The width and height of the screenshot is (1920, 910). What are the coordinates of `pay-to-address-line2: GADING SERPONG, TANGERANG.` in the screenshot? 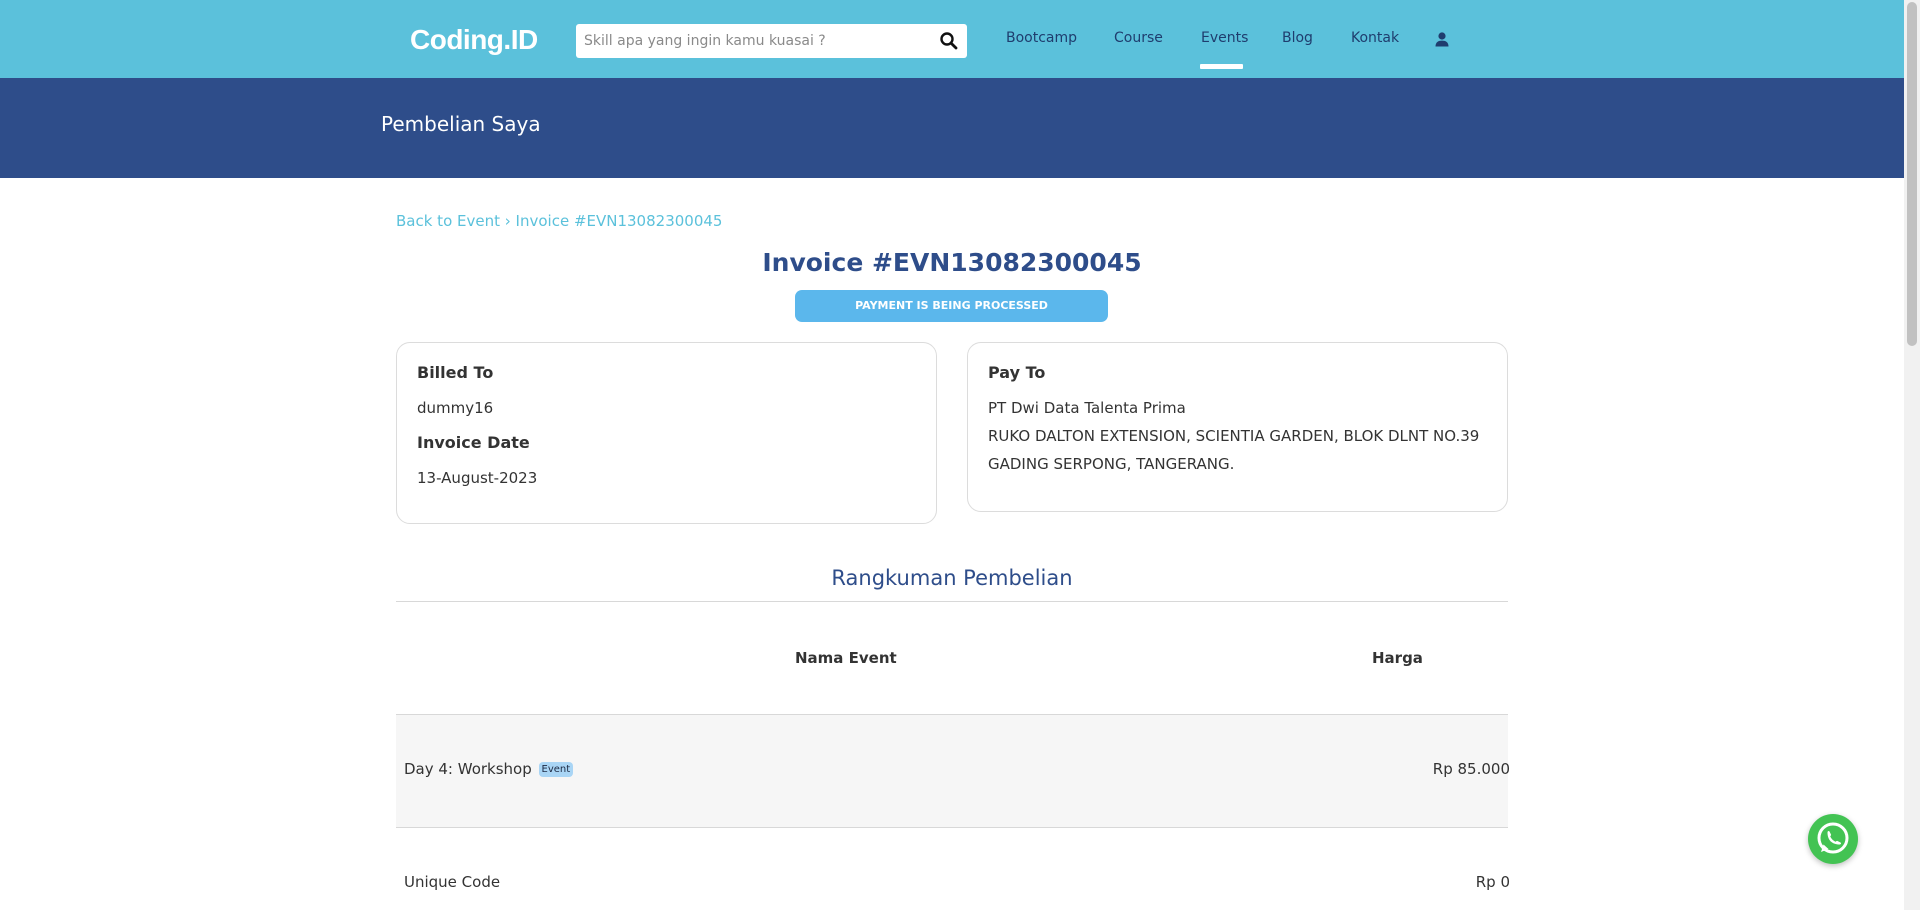 It's located at (1111, 464).